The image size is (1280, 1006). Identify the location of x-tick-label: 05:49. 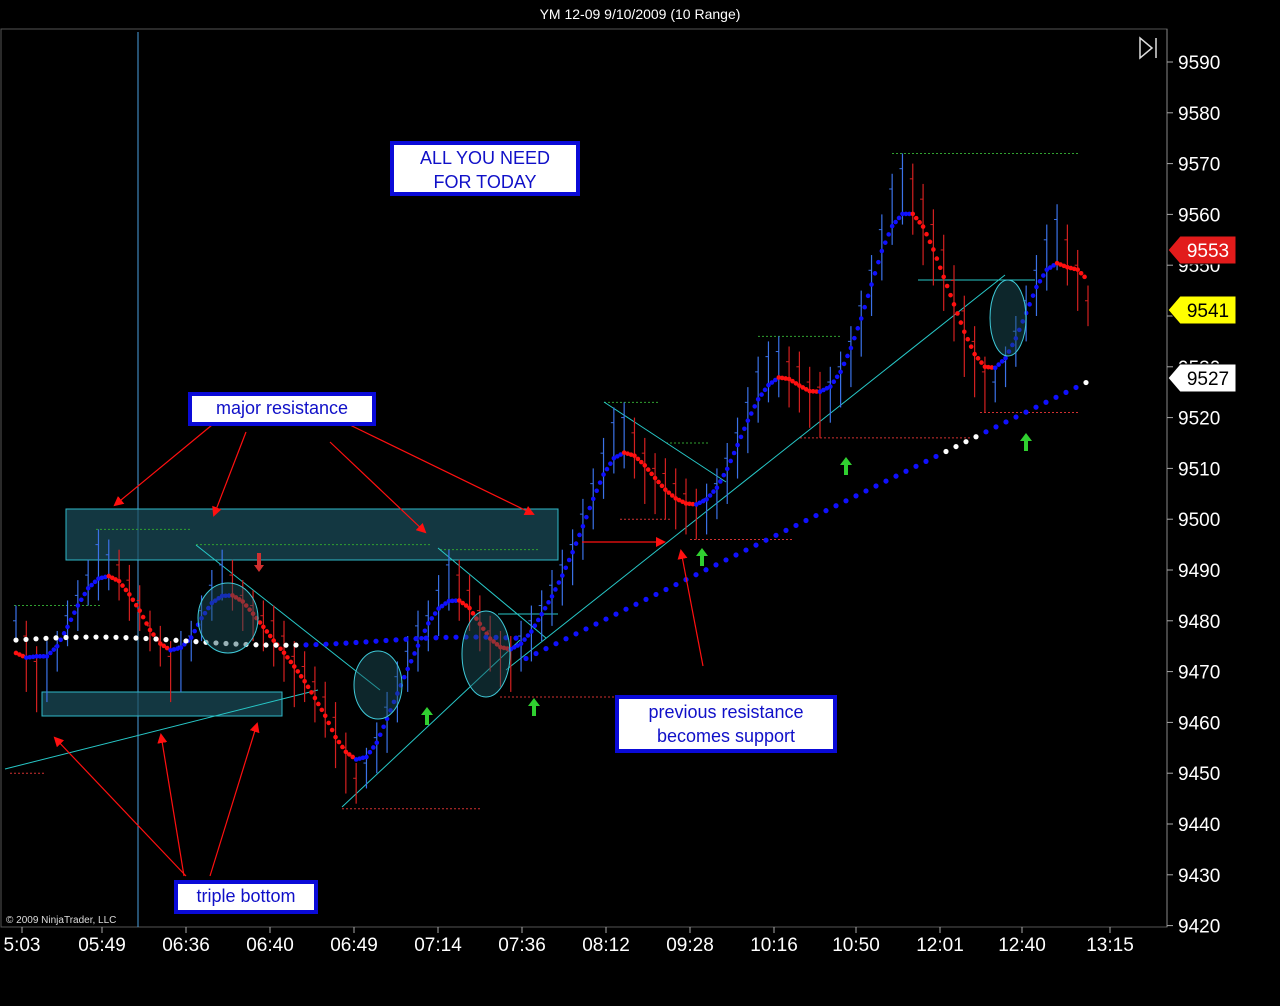
(102, 945).